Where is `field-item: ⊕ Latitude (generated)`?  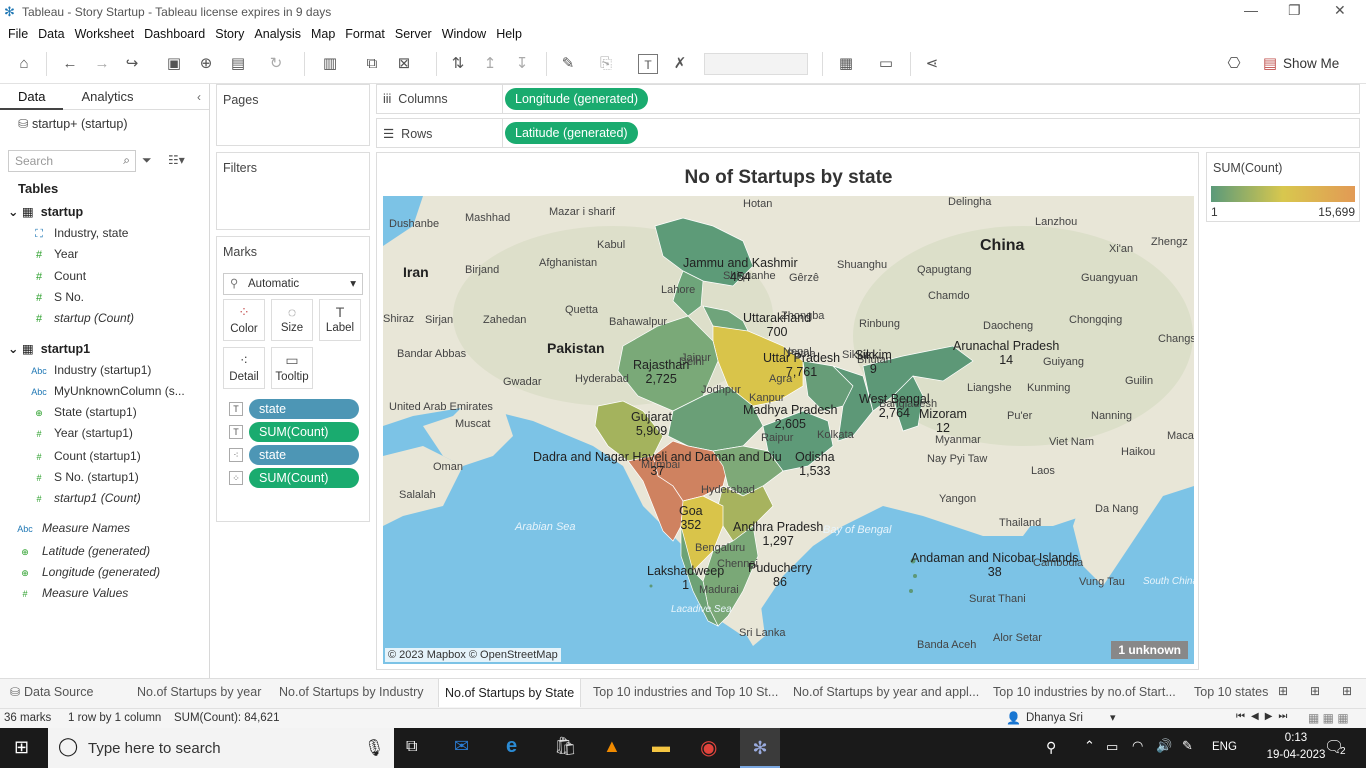 field-item: ⊕ Latitude (generated) is located at coordinates (83, 551).